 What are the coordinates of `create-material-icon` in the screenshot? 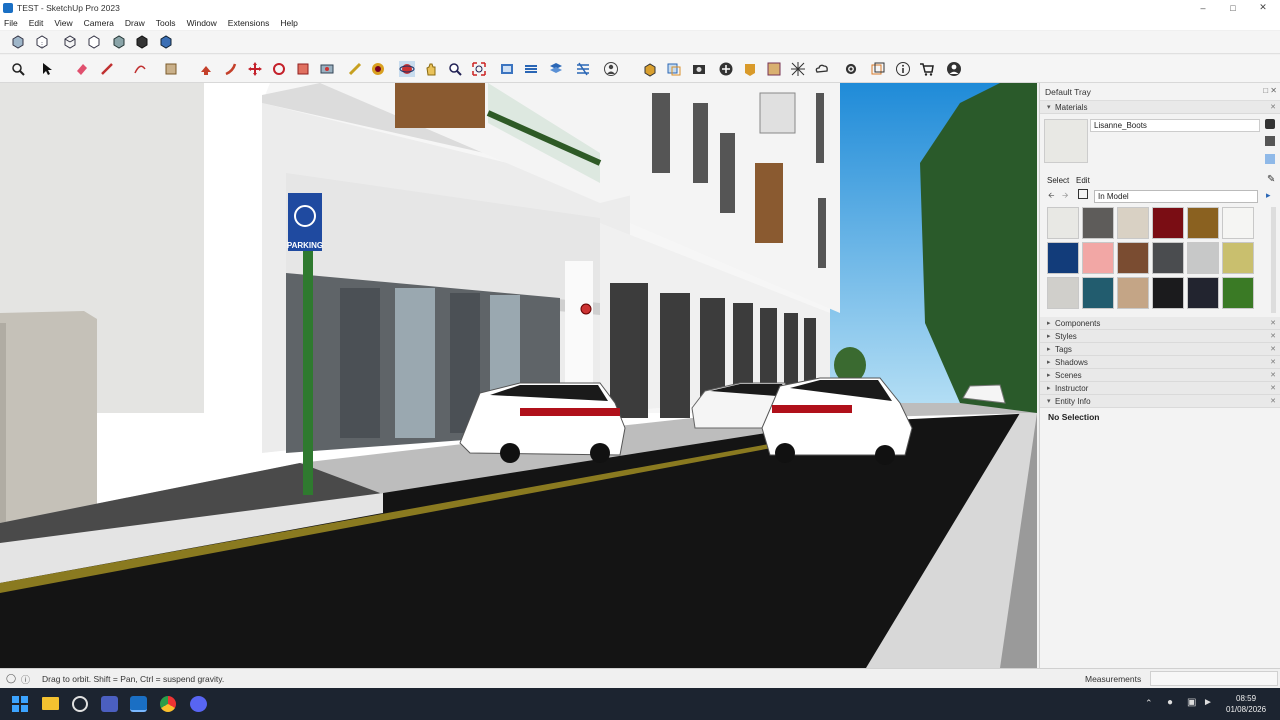 It's located at (1270, 124).